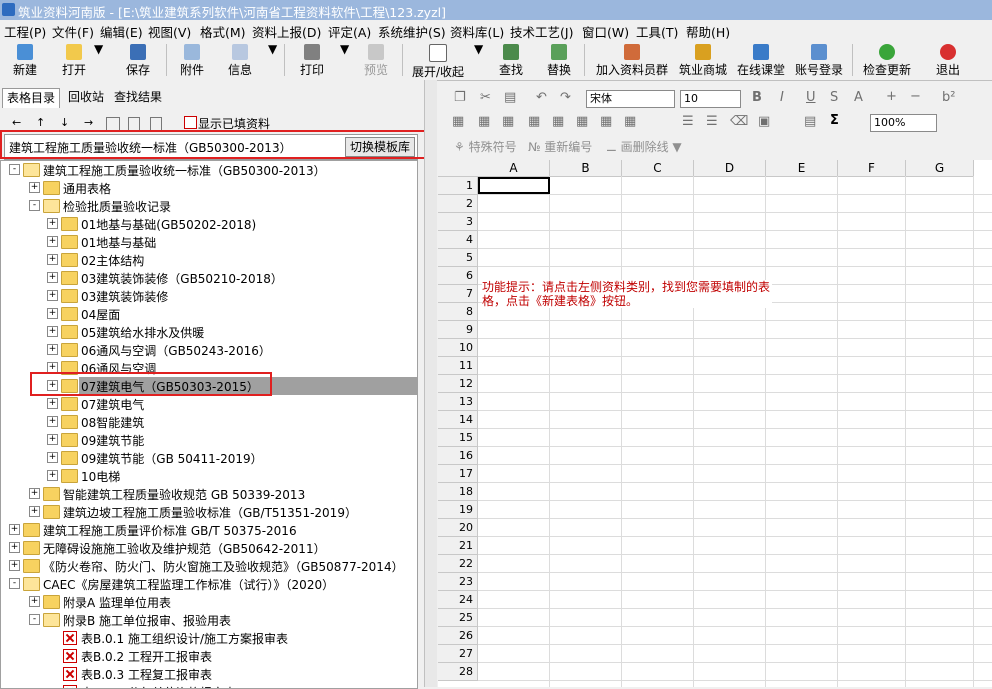  Describe the element at coordinates (458, 366) in the screenshot. I see `row-header: 11` at that location.